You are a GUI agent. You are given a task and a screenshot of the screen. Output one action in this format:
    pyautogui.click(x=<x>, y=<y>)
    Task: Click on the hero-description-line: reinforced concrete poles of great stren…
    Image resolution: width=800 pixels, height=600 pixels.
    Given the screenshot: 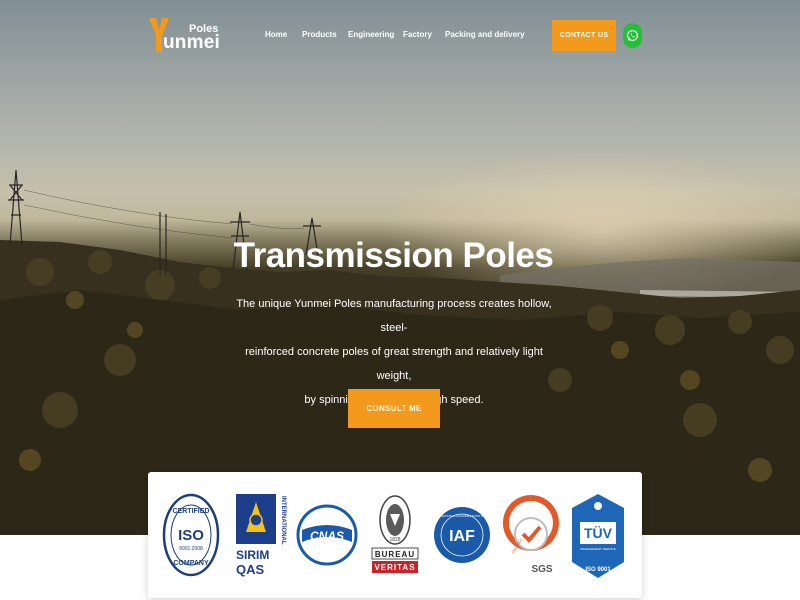 What is the action you would take?
    pyautogui.click(x=394, y=364)
    